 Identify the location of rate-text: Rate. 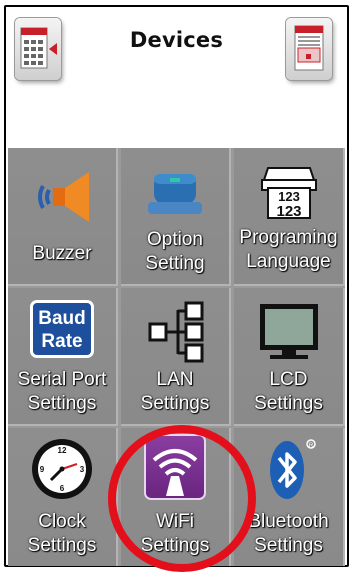
(62, 341).